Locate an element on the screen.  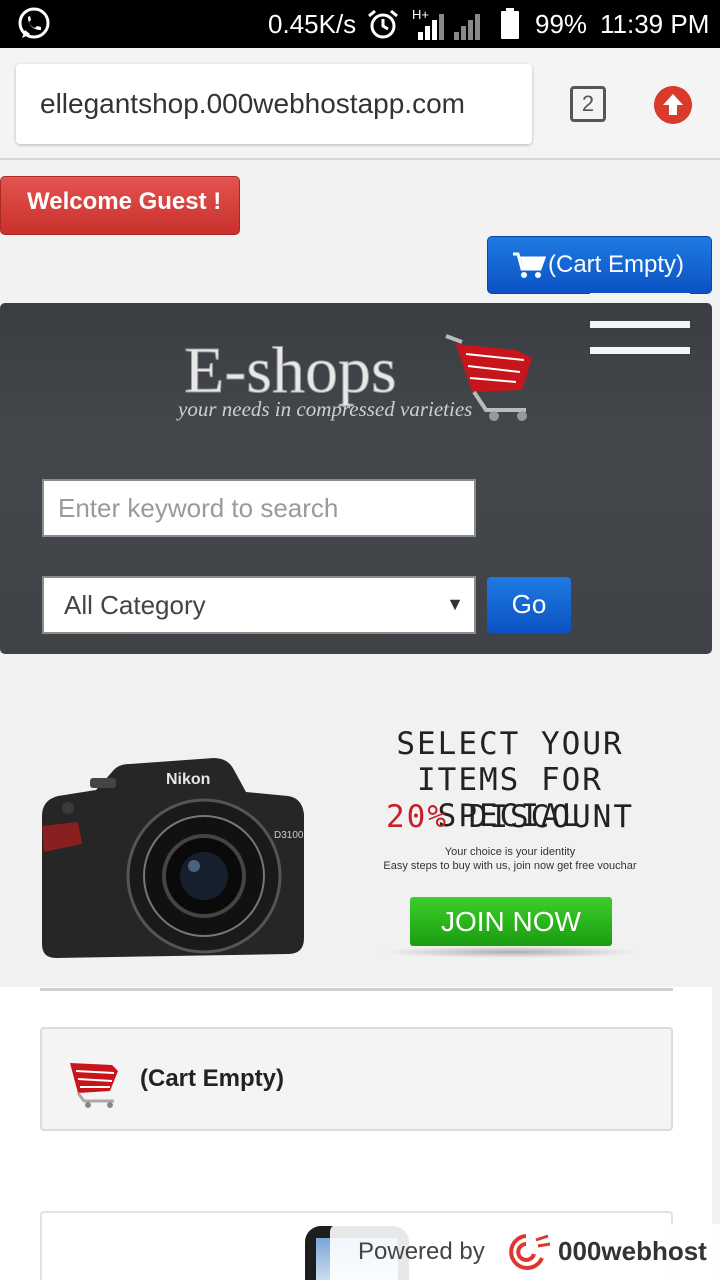
section-divider is located at coordinates (356, 989).